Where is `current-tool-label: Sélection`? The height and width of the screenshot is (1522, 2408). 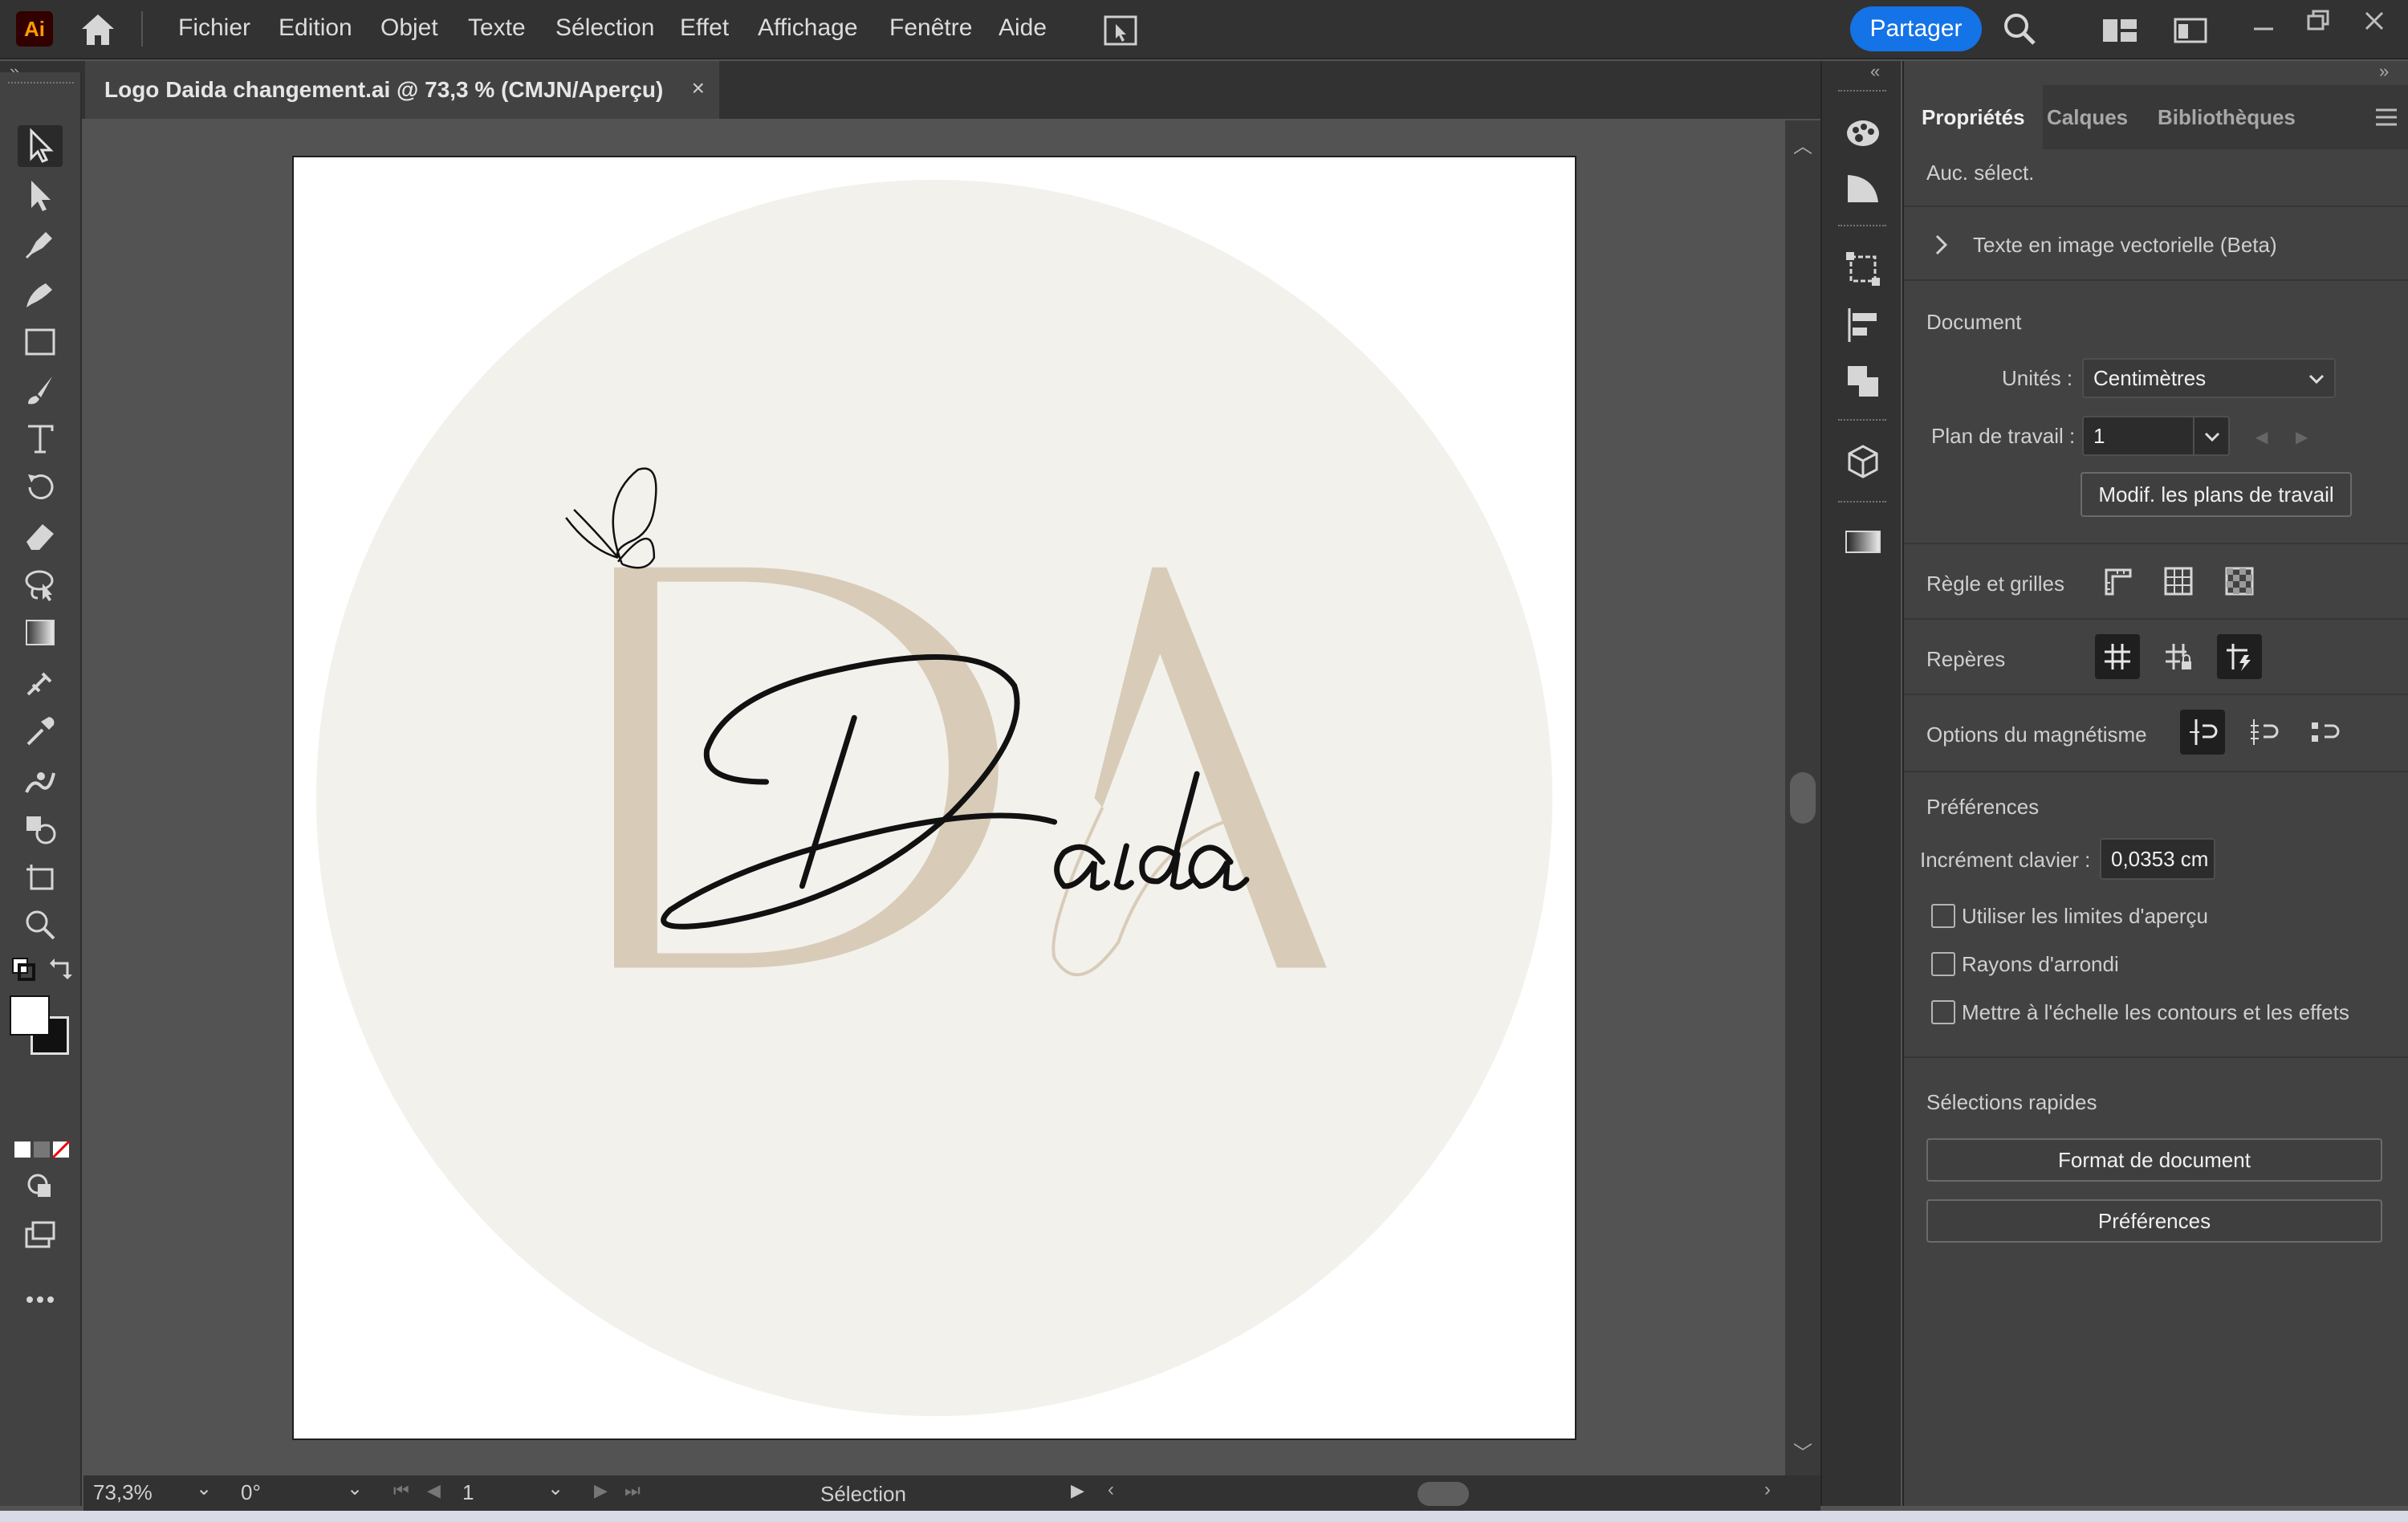
current-tool-label: Sélection is located at coordinates (863, 1494).